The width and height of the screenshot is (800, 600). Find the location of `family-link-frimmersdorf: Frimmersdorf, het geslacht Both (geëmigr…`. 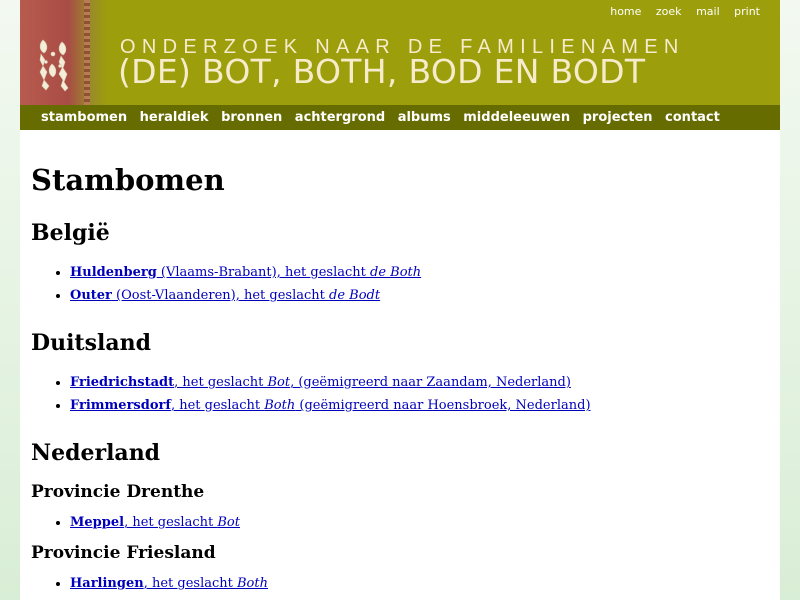

family-link-frimmersdorf: Frimmersdorf, het geslacht Both (geëmigr… is located at coordinates (330, 405).